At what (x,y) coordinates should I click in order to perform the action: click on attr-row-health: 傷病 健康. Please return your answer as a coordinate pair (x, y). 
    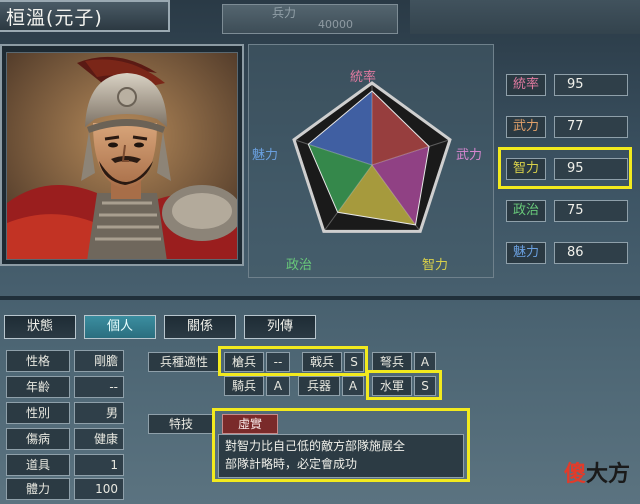
    Looking at the image, I should click on (65, 439).